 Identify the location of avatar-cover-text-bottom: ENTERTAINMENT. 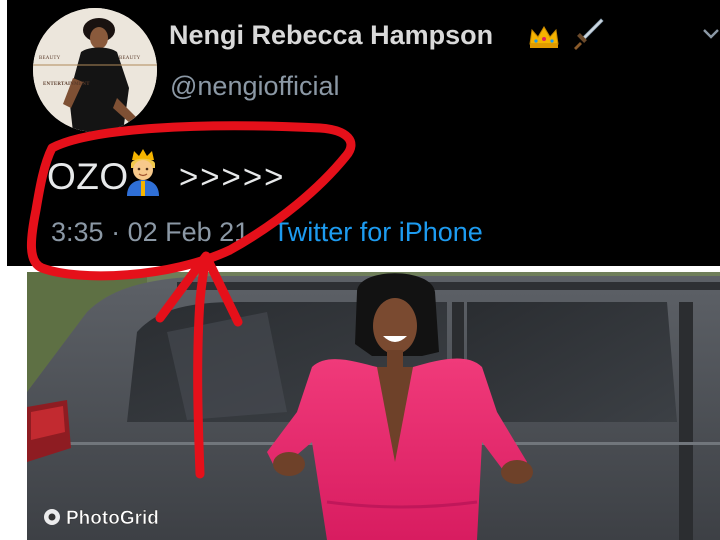
(66, 84).